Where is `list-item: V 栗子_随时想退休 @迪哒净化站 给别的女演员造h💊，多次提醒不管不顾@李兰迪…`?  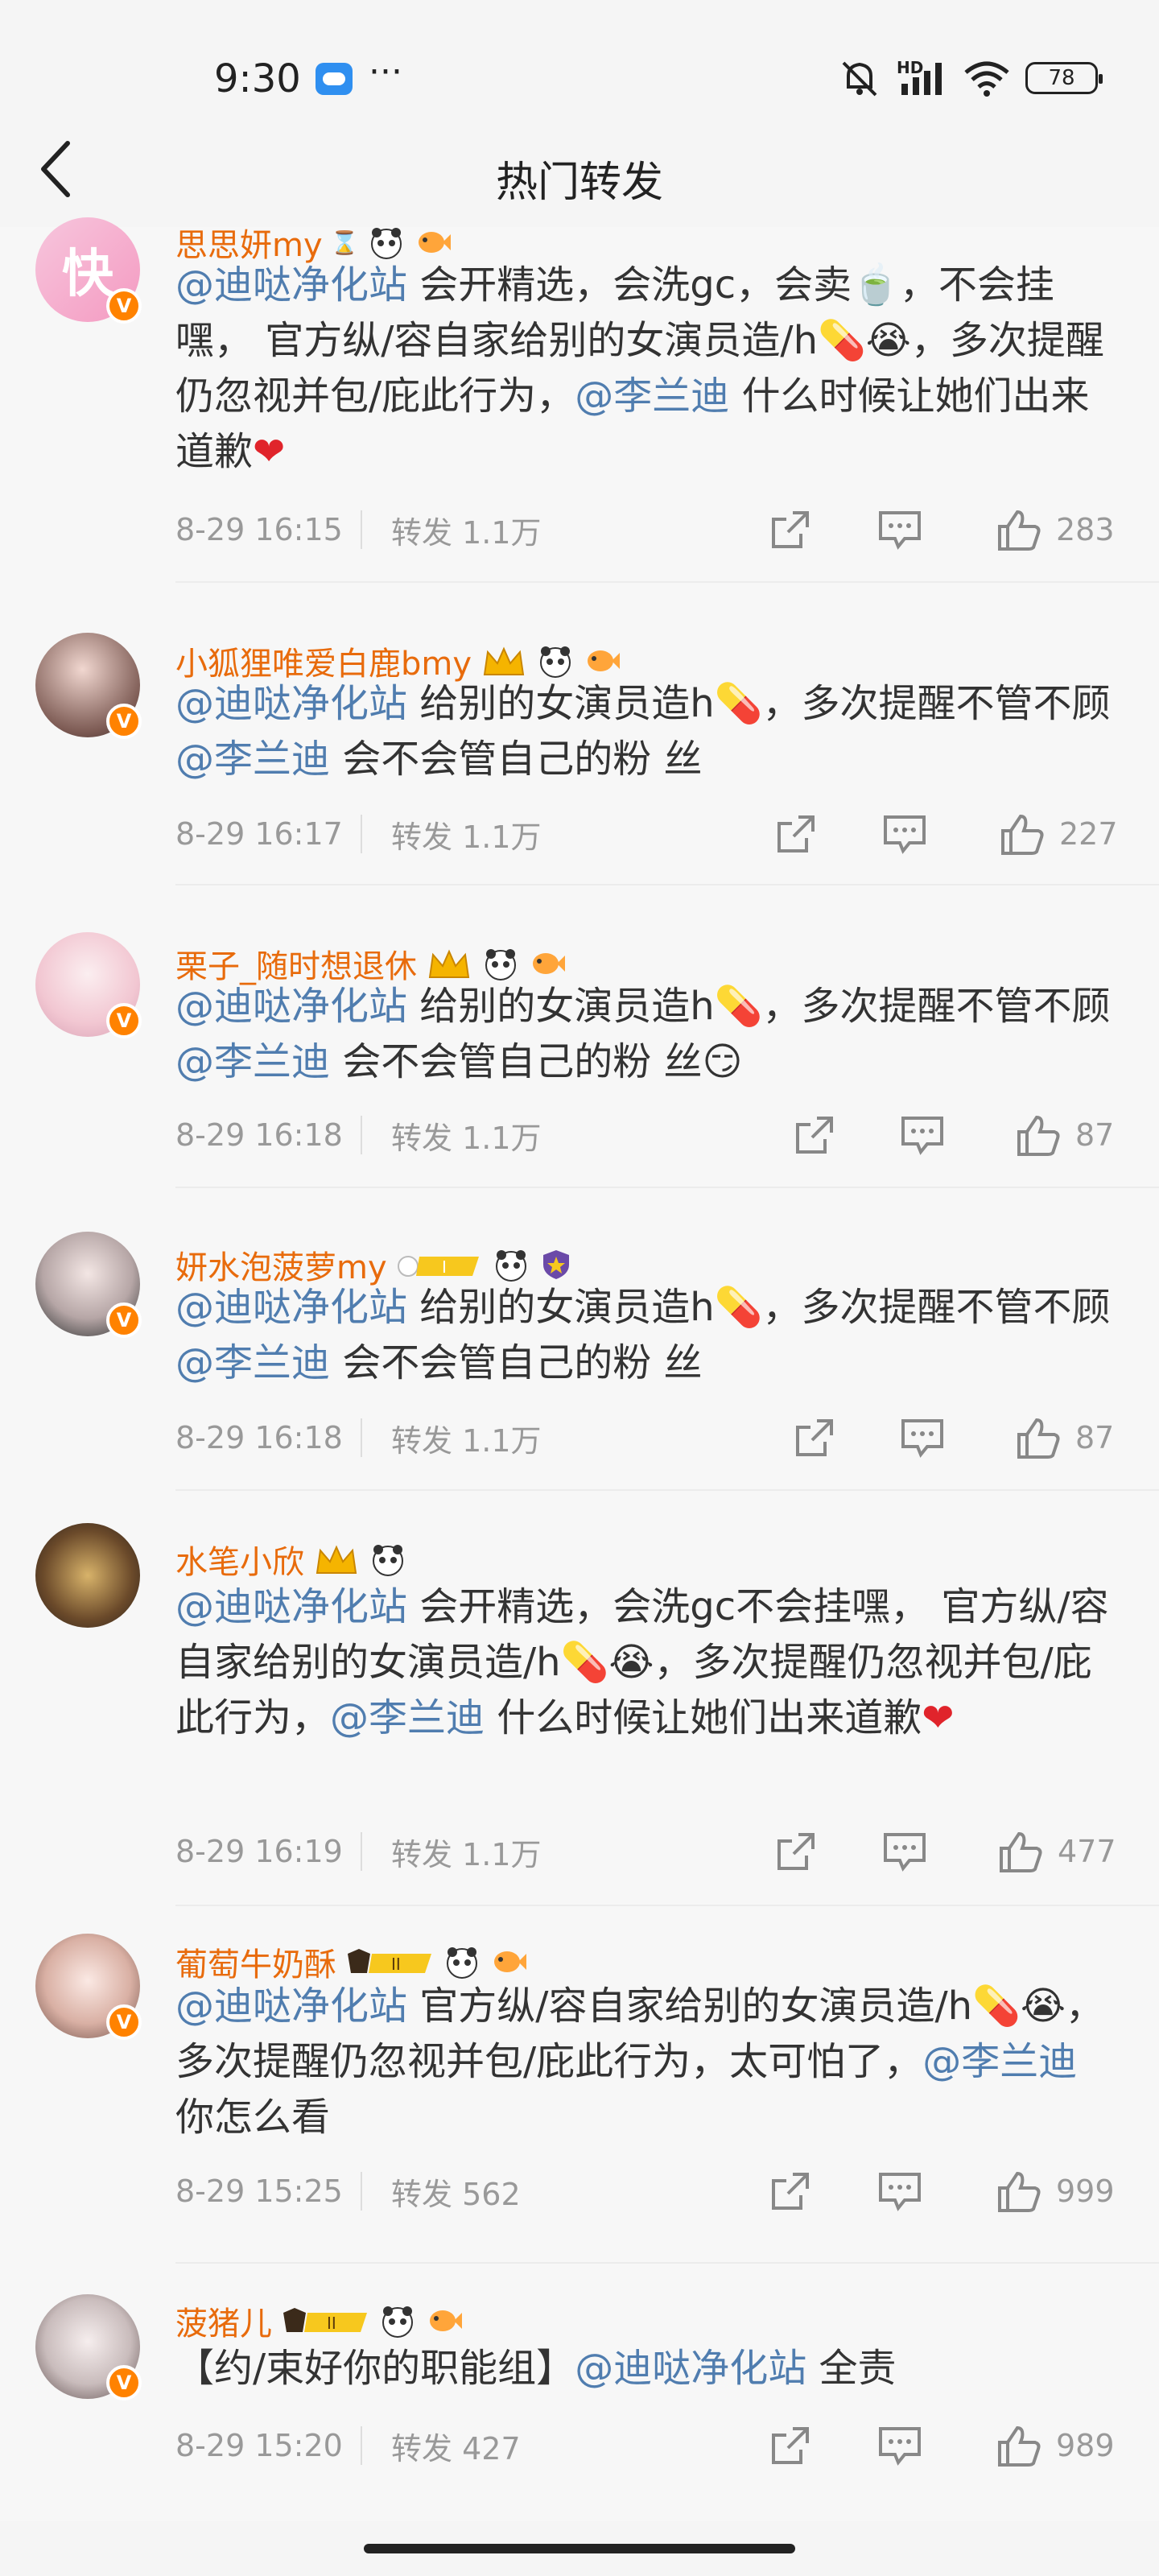 list-item: V 栗子_随时想退休 @迪哒净化站 给别的女演员造h💊，多次提醒不管不顾@李兰迪… is located at coordinates (579, 1037).